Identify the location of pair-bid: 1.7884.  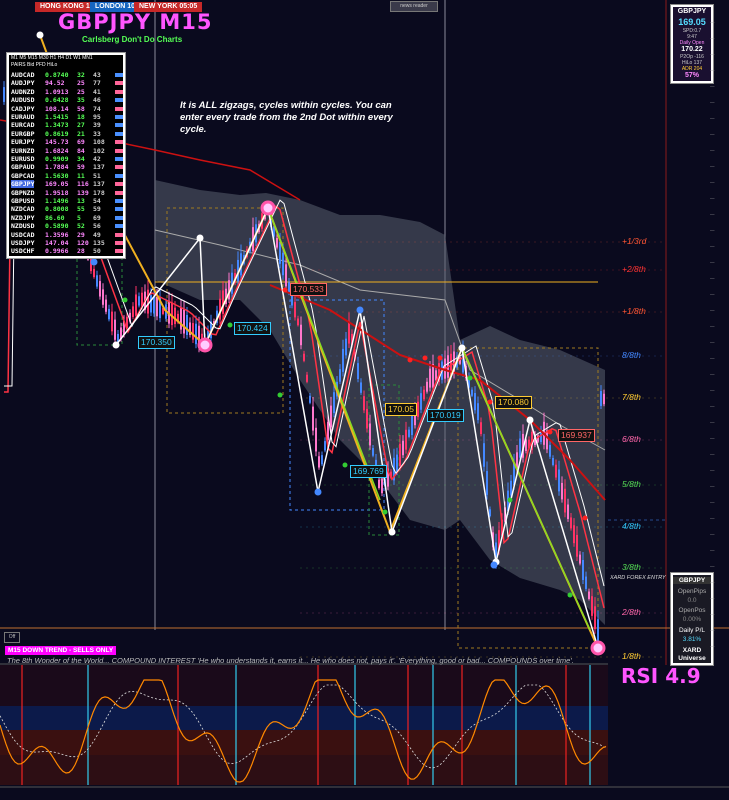
(57, 167).